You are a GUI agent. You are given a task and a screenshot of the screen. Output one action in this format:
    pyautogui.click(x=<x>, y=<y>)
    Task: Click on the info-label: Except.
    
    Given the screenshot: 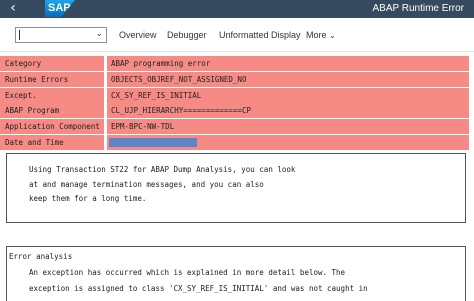 What is the action you would take?
    pyautogui.click(x=52, y=95)
    